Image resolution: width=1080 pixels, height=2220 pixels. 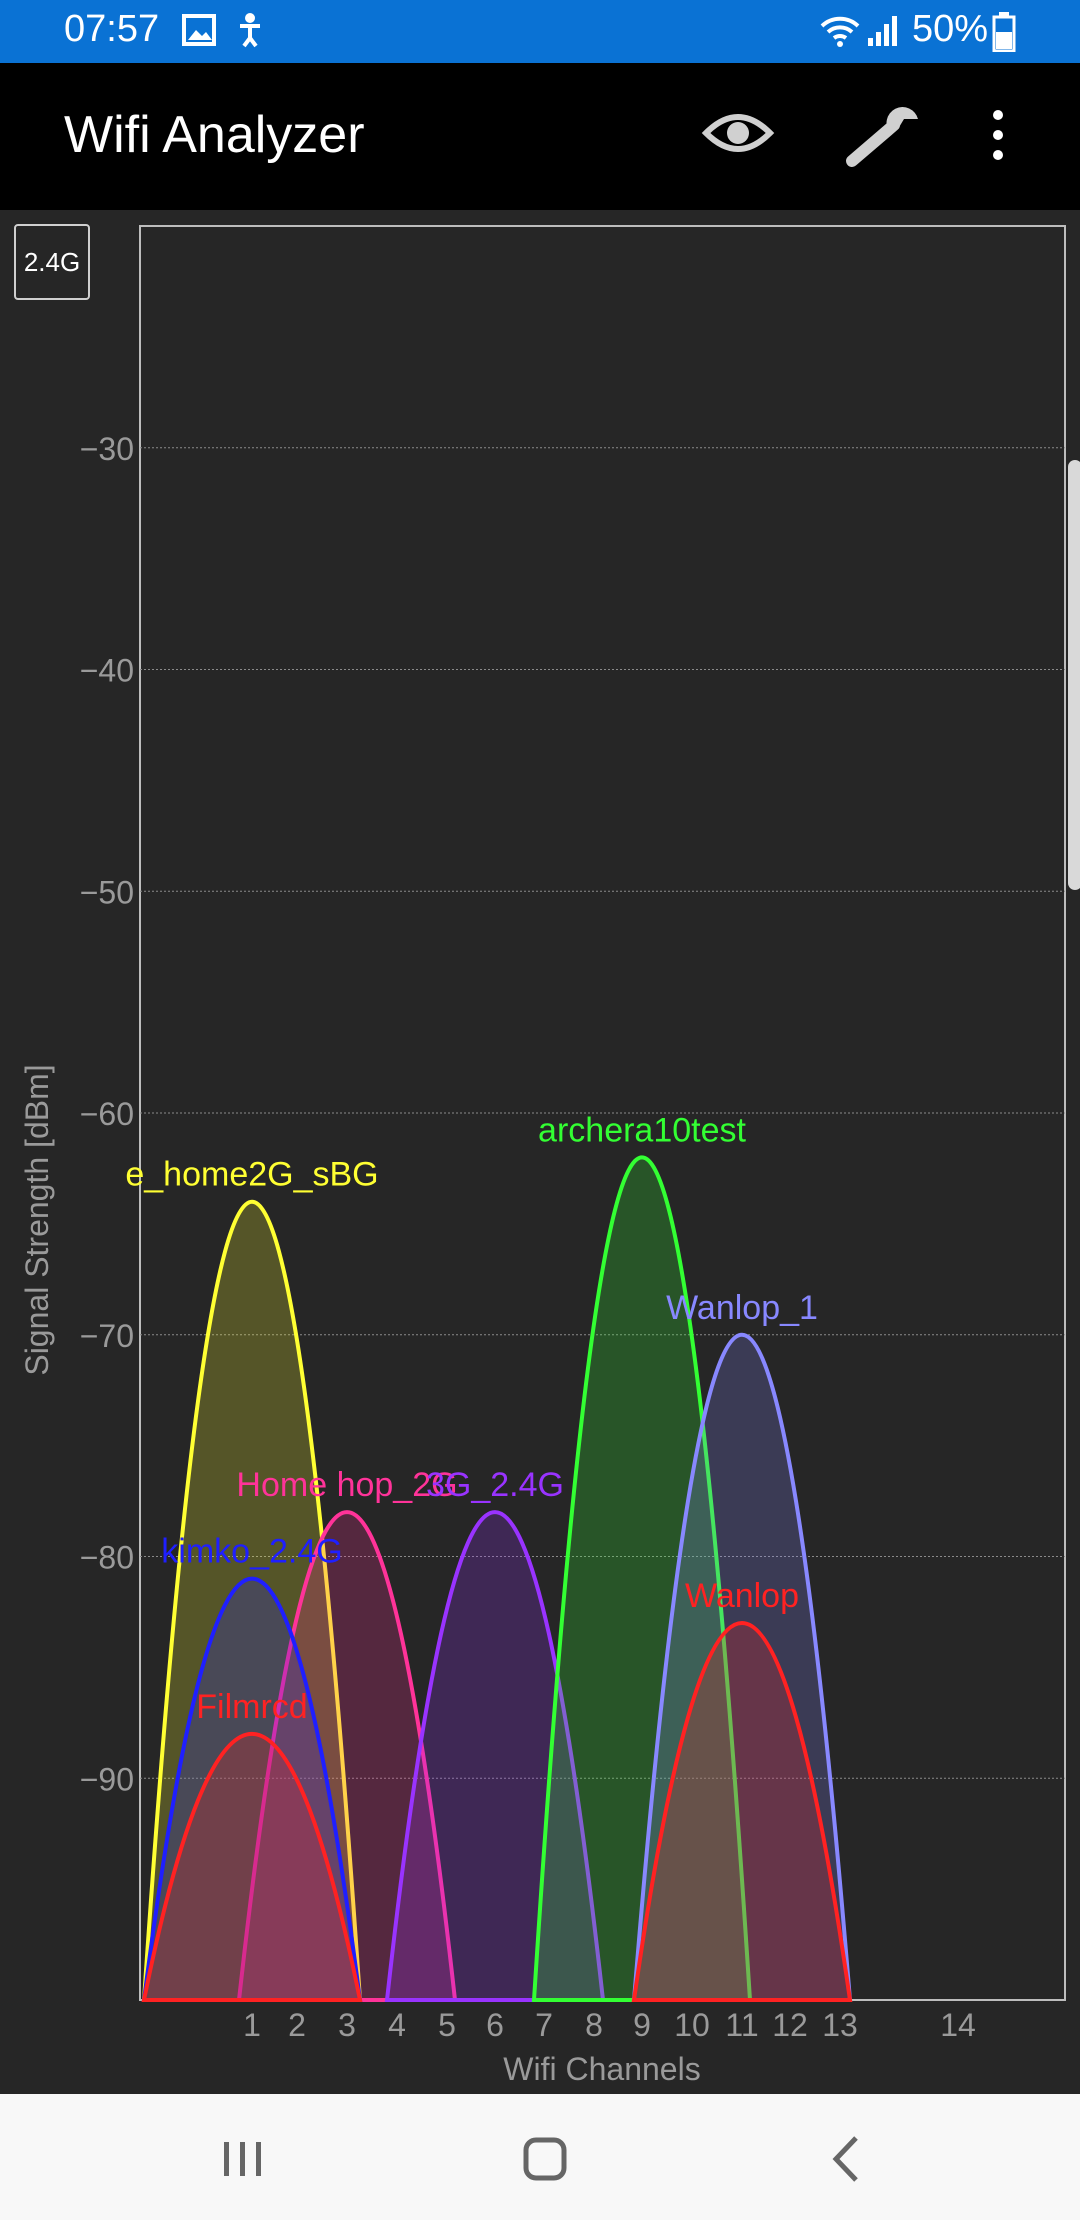 What do you see at coordinates (840, 2025) in the screenshot?
I see `x-tick-label: 13` at bounding box center [840, 2025].